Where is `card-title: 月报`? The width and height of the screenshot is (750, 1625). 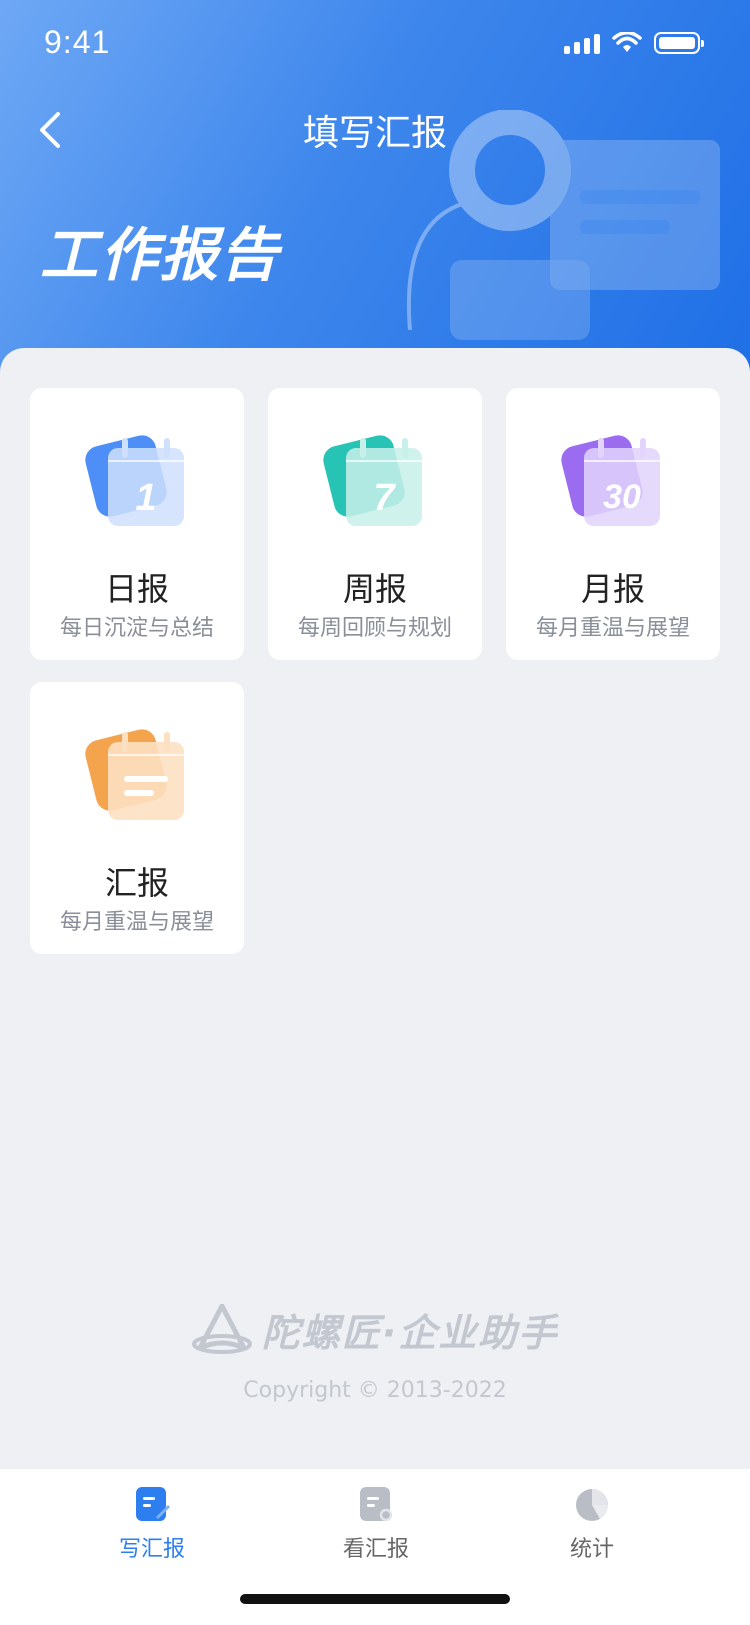
card-title: 月报 is located at coordinates (612, 589).